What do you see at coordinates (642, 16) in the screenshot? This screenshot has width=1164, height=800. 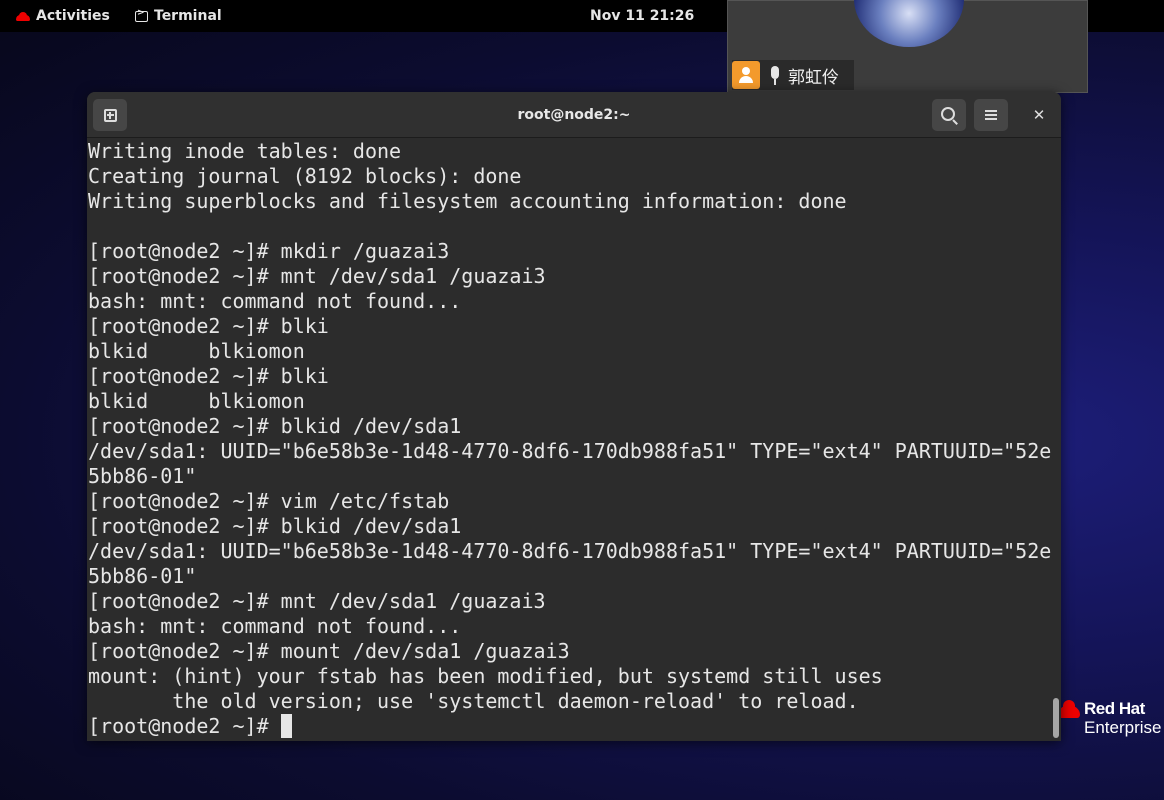 I see `clock: Nov 11 21:26` at bounding box center [642, 16].